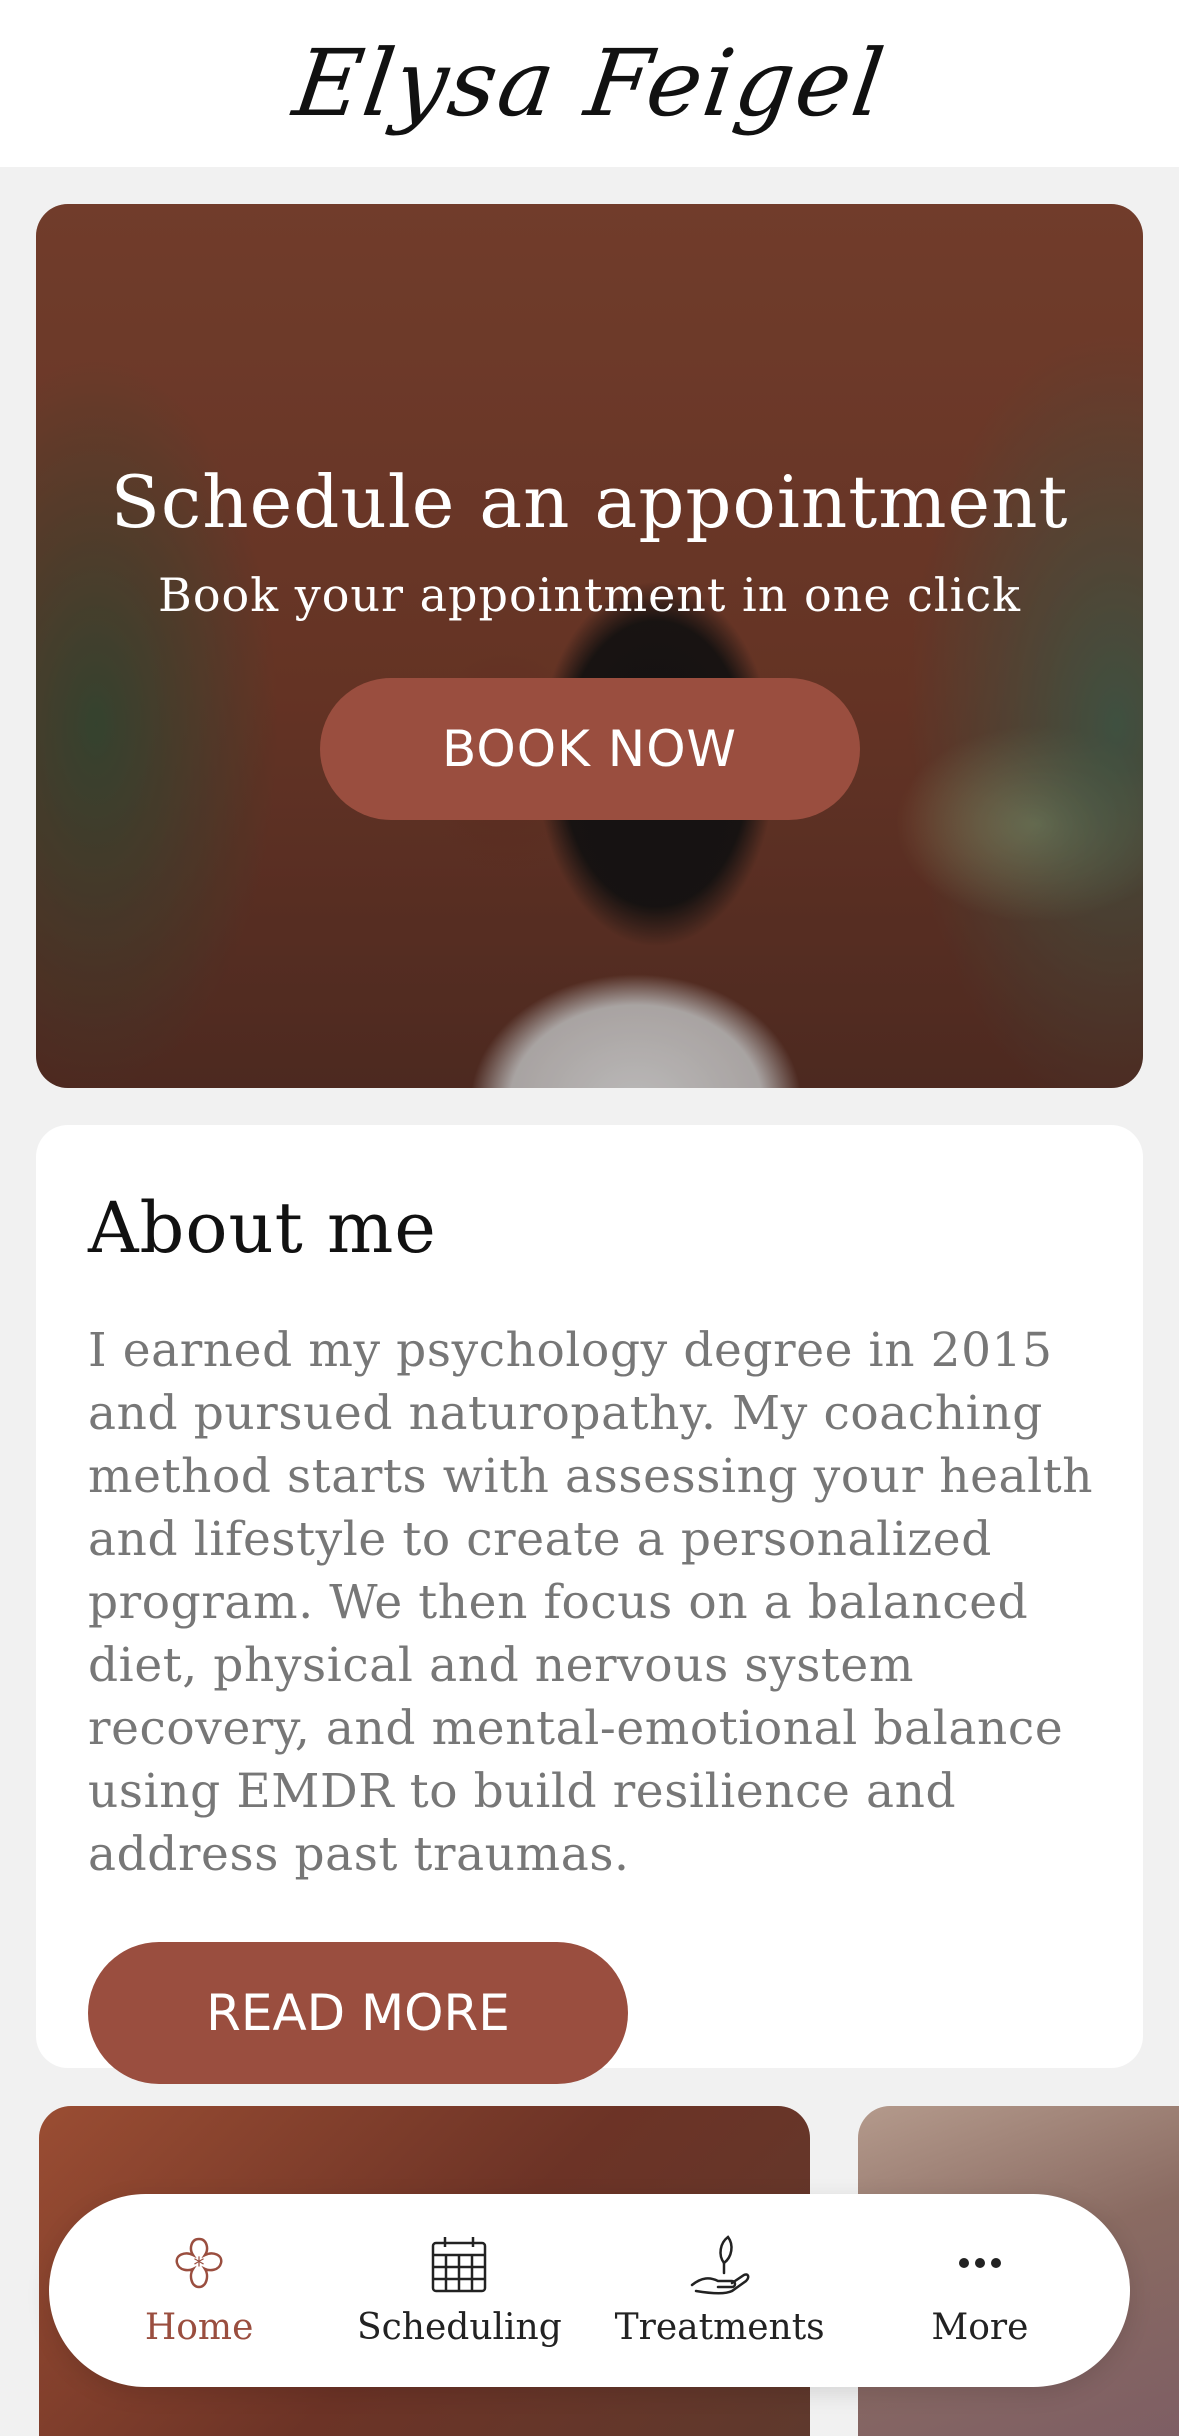 Image resolution: width=1179 pixels, height=2436 pixels. Describe the element at coordinates (720, 2265) in the screenshot. I see `hand-plant-icon` at that location.